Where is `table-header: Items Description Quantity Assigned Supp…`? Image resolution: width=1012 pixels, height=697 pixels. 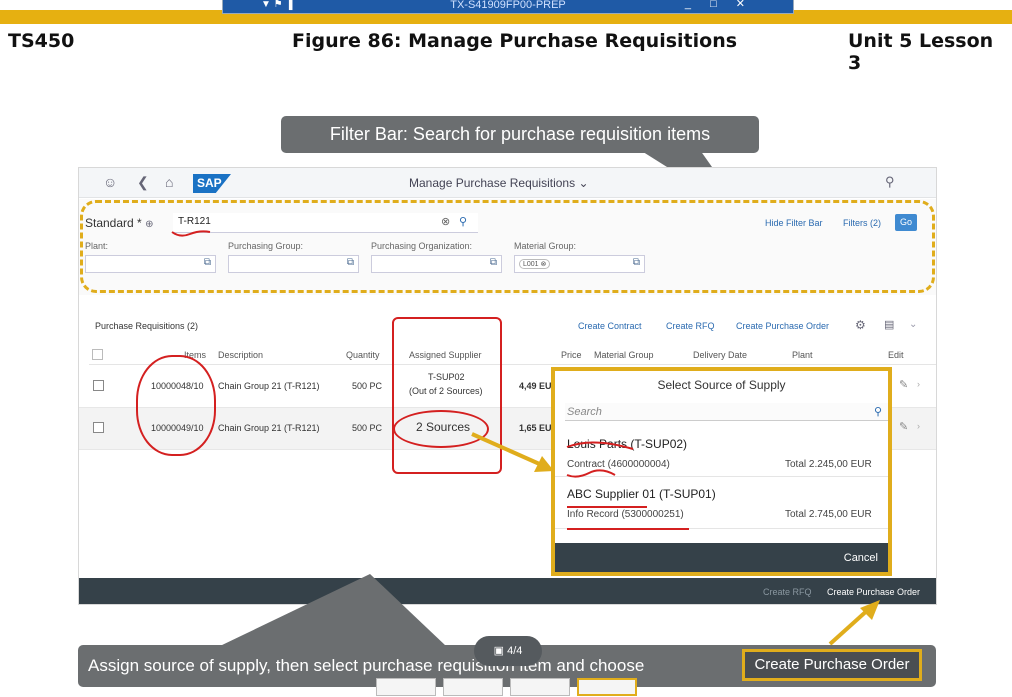 table-header: Items Description Quantity Assigned Supp… is located at coordinates (512, 355).